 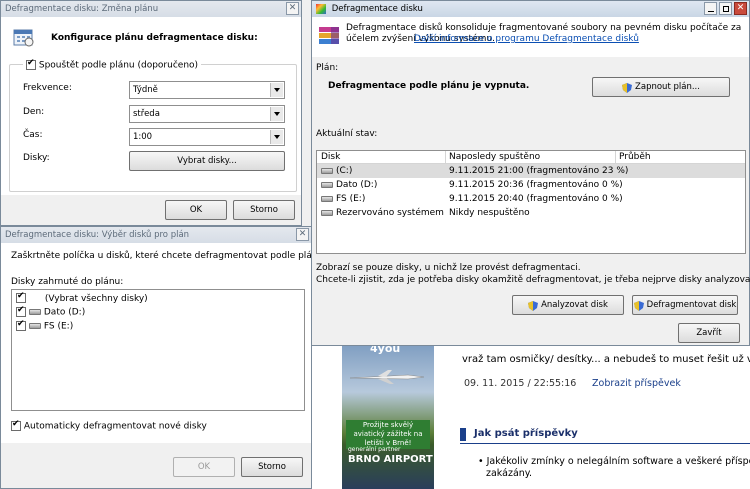 I want to click on column-last-run: Naposledy spuštěno, so click(x=494, y=157).